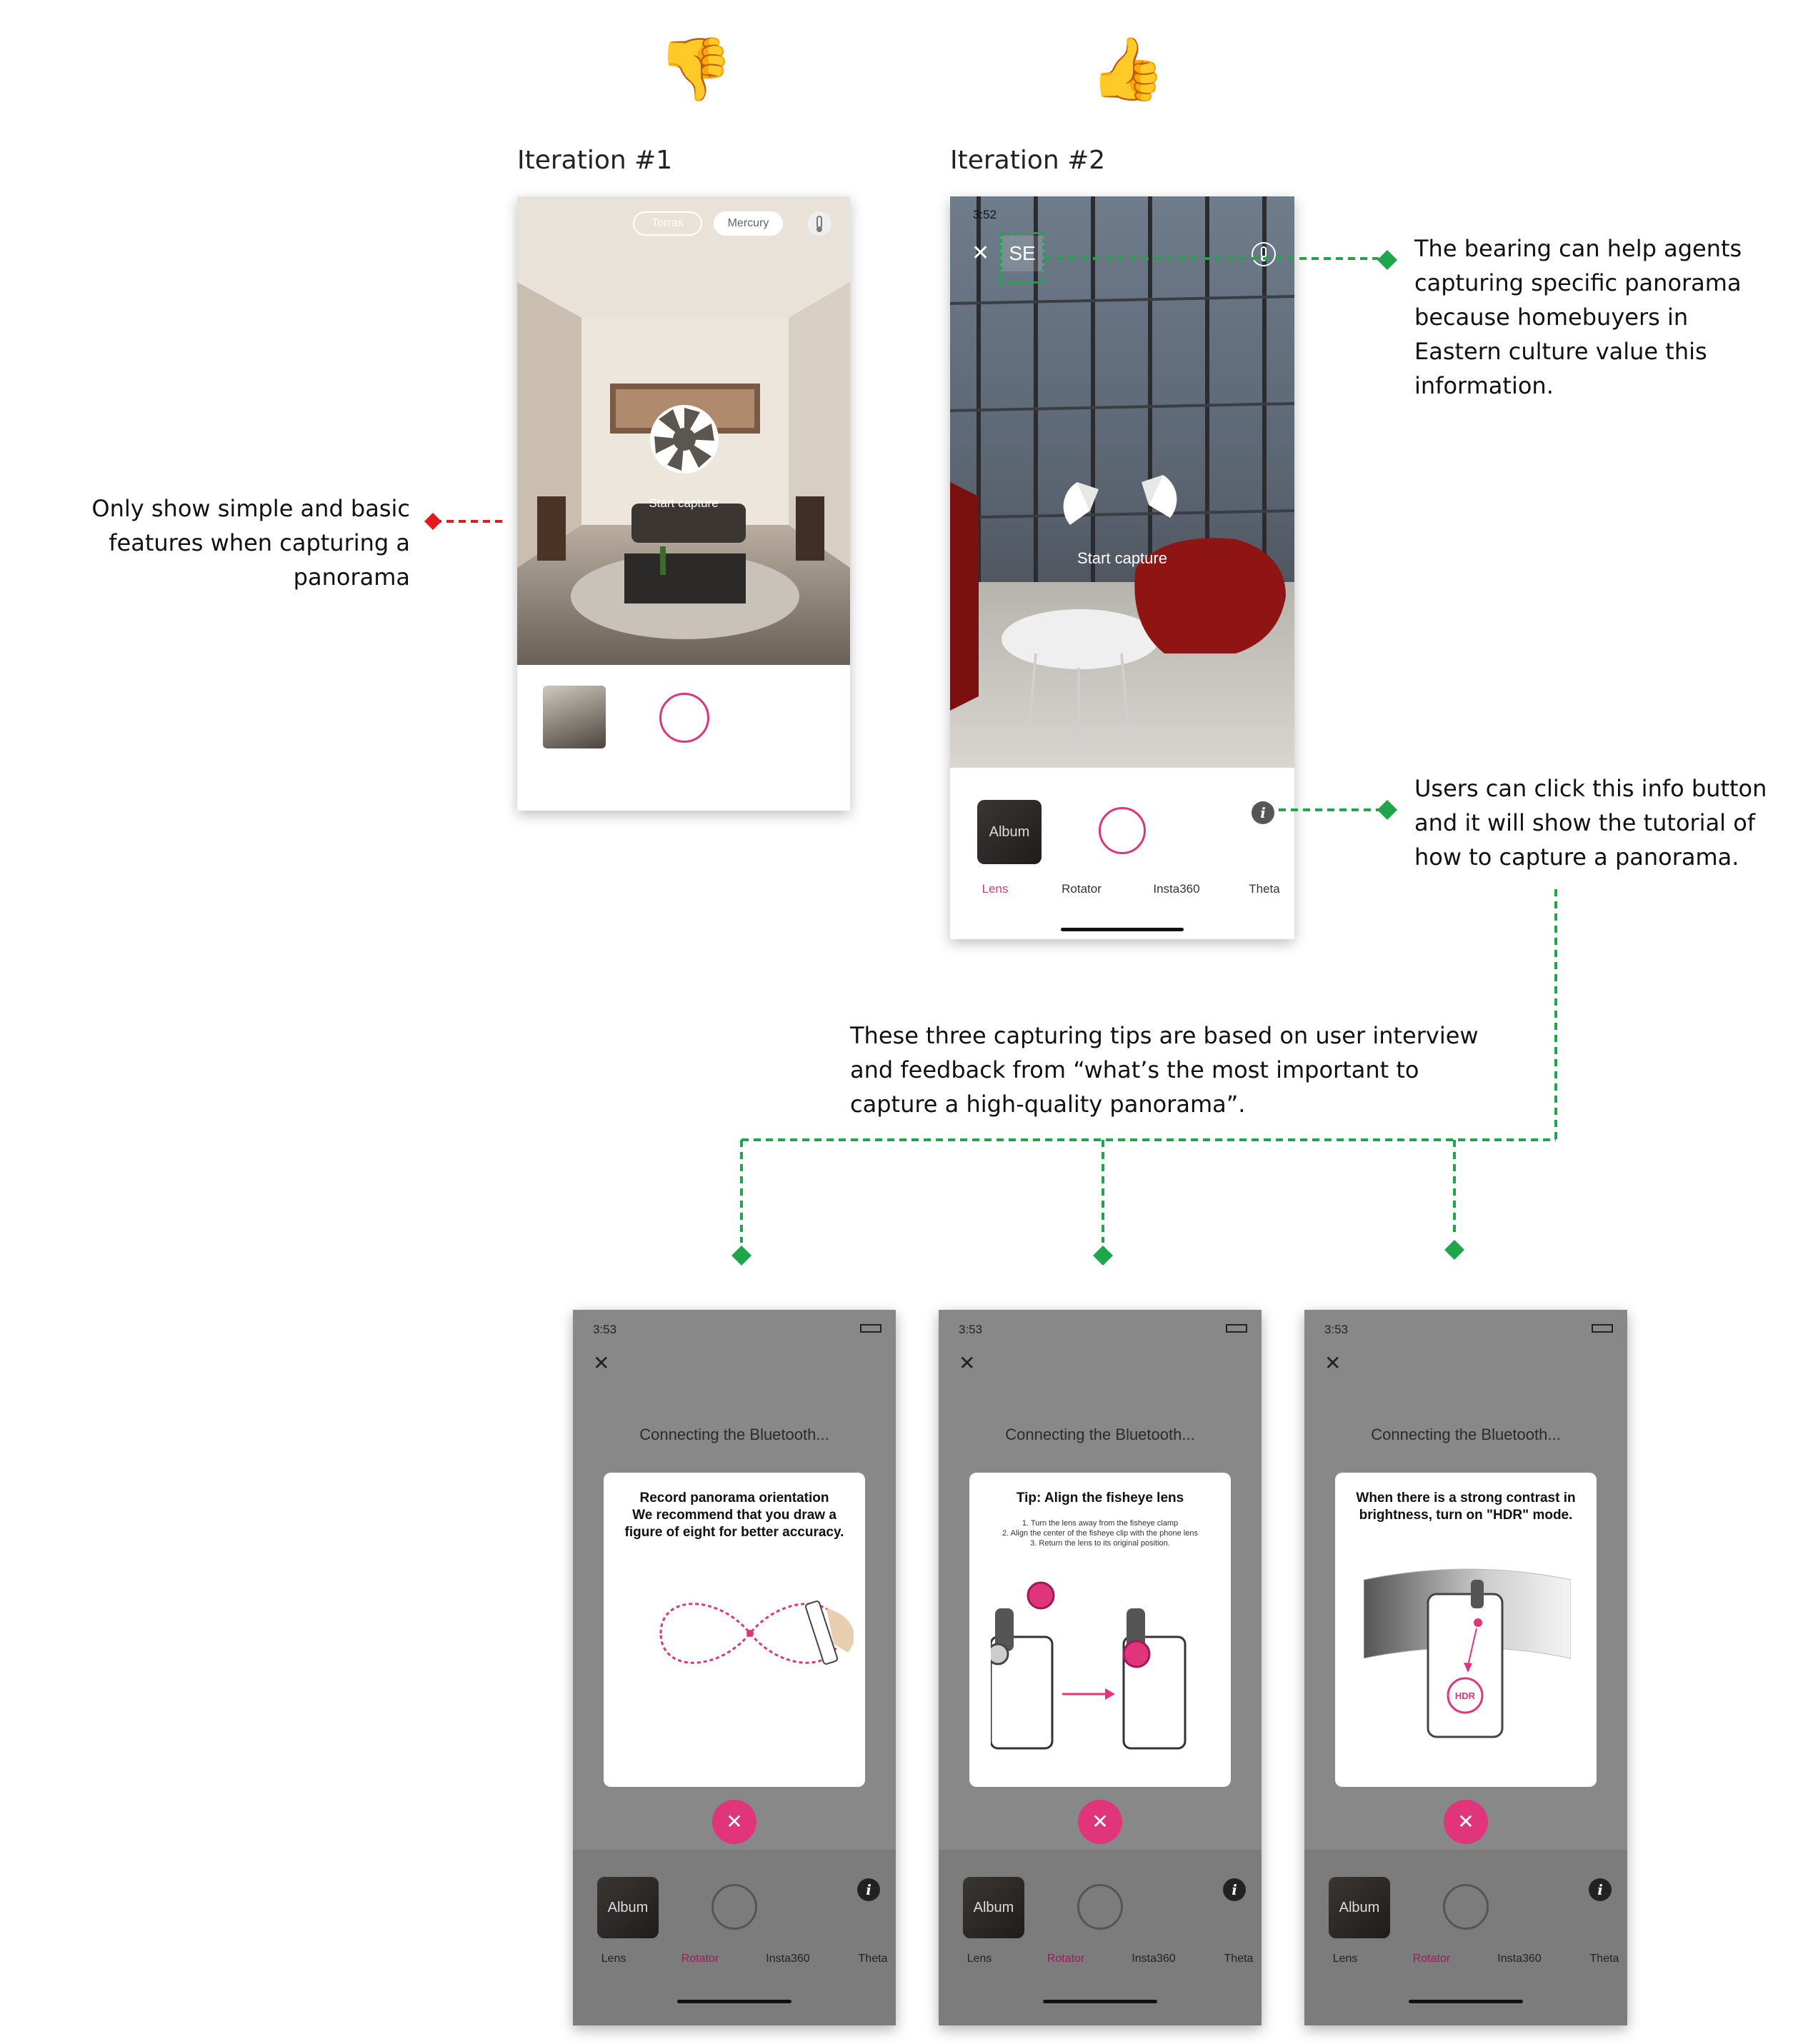 The width and height of the screenshot is (1793, 2044). What do you see at coordinates (1048, 1104) in the screenshot?
I see `note-line: capture a high-quality panorama”.` at bounding box center [1048, 1104].